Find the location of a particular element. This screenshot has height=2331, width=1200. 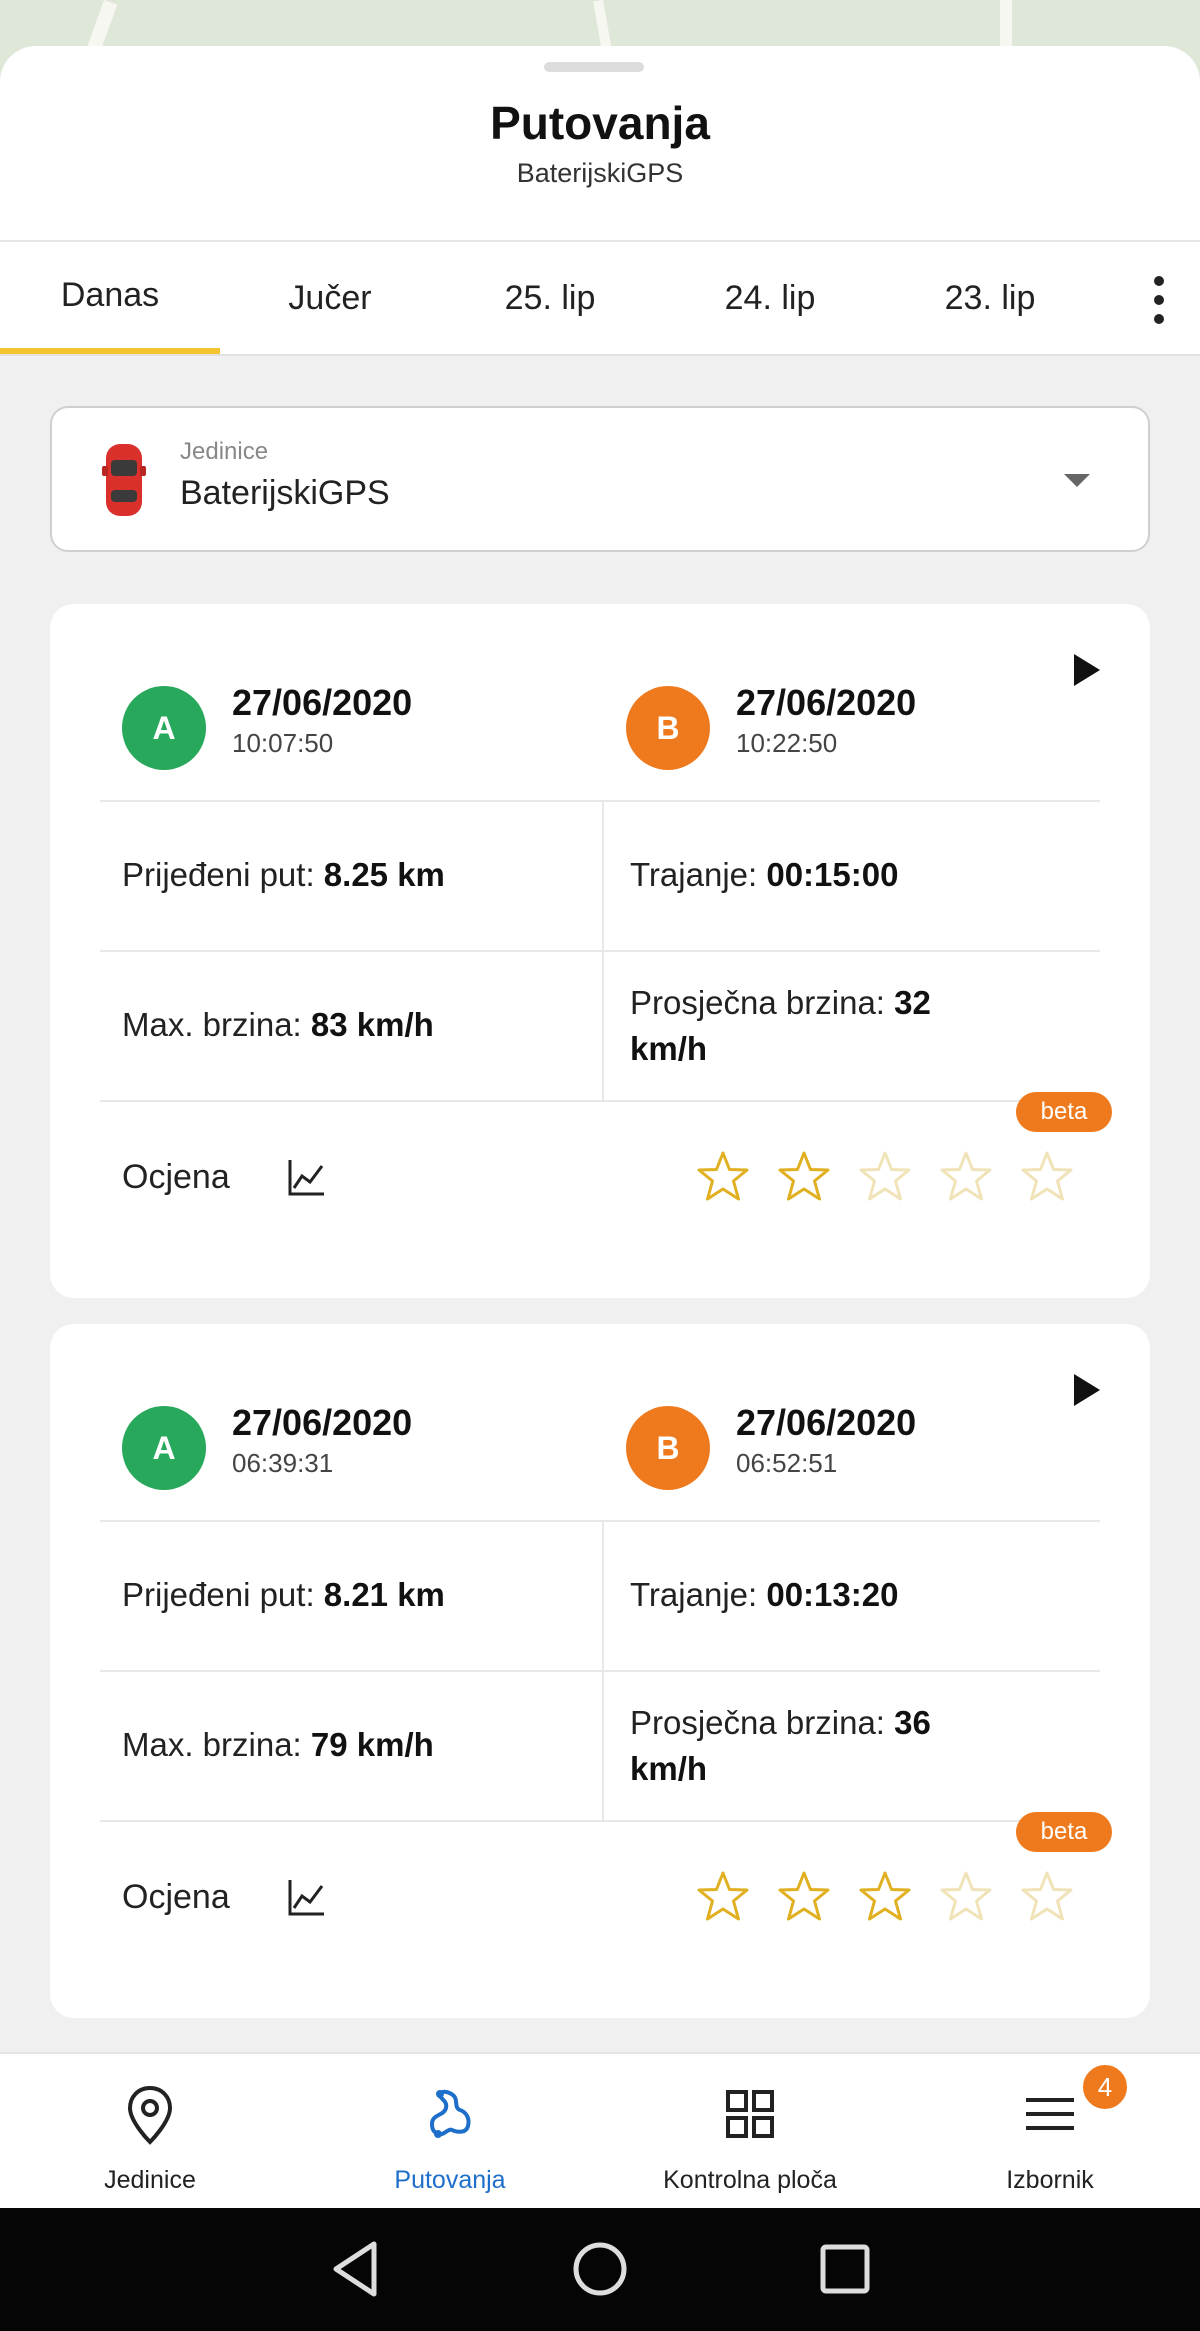

date-tabs: Danas Jučer 25. lip 24. lip 23. lip is located at coordinates (600, 299).